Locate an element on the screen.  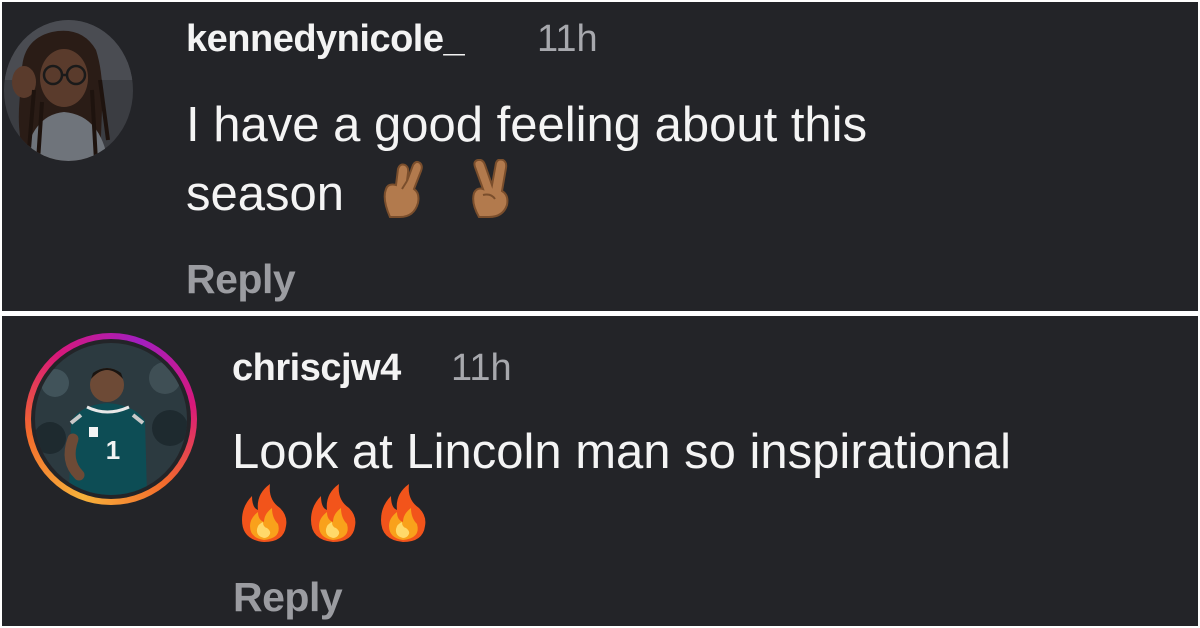
story-ring: 1 is located at coordinates (111, 419).